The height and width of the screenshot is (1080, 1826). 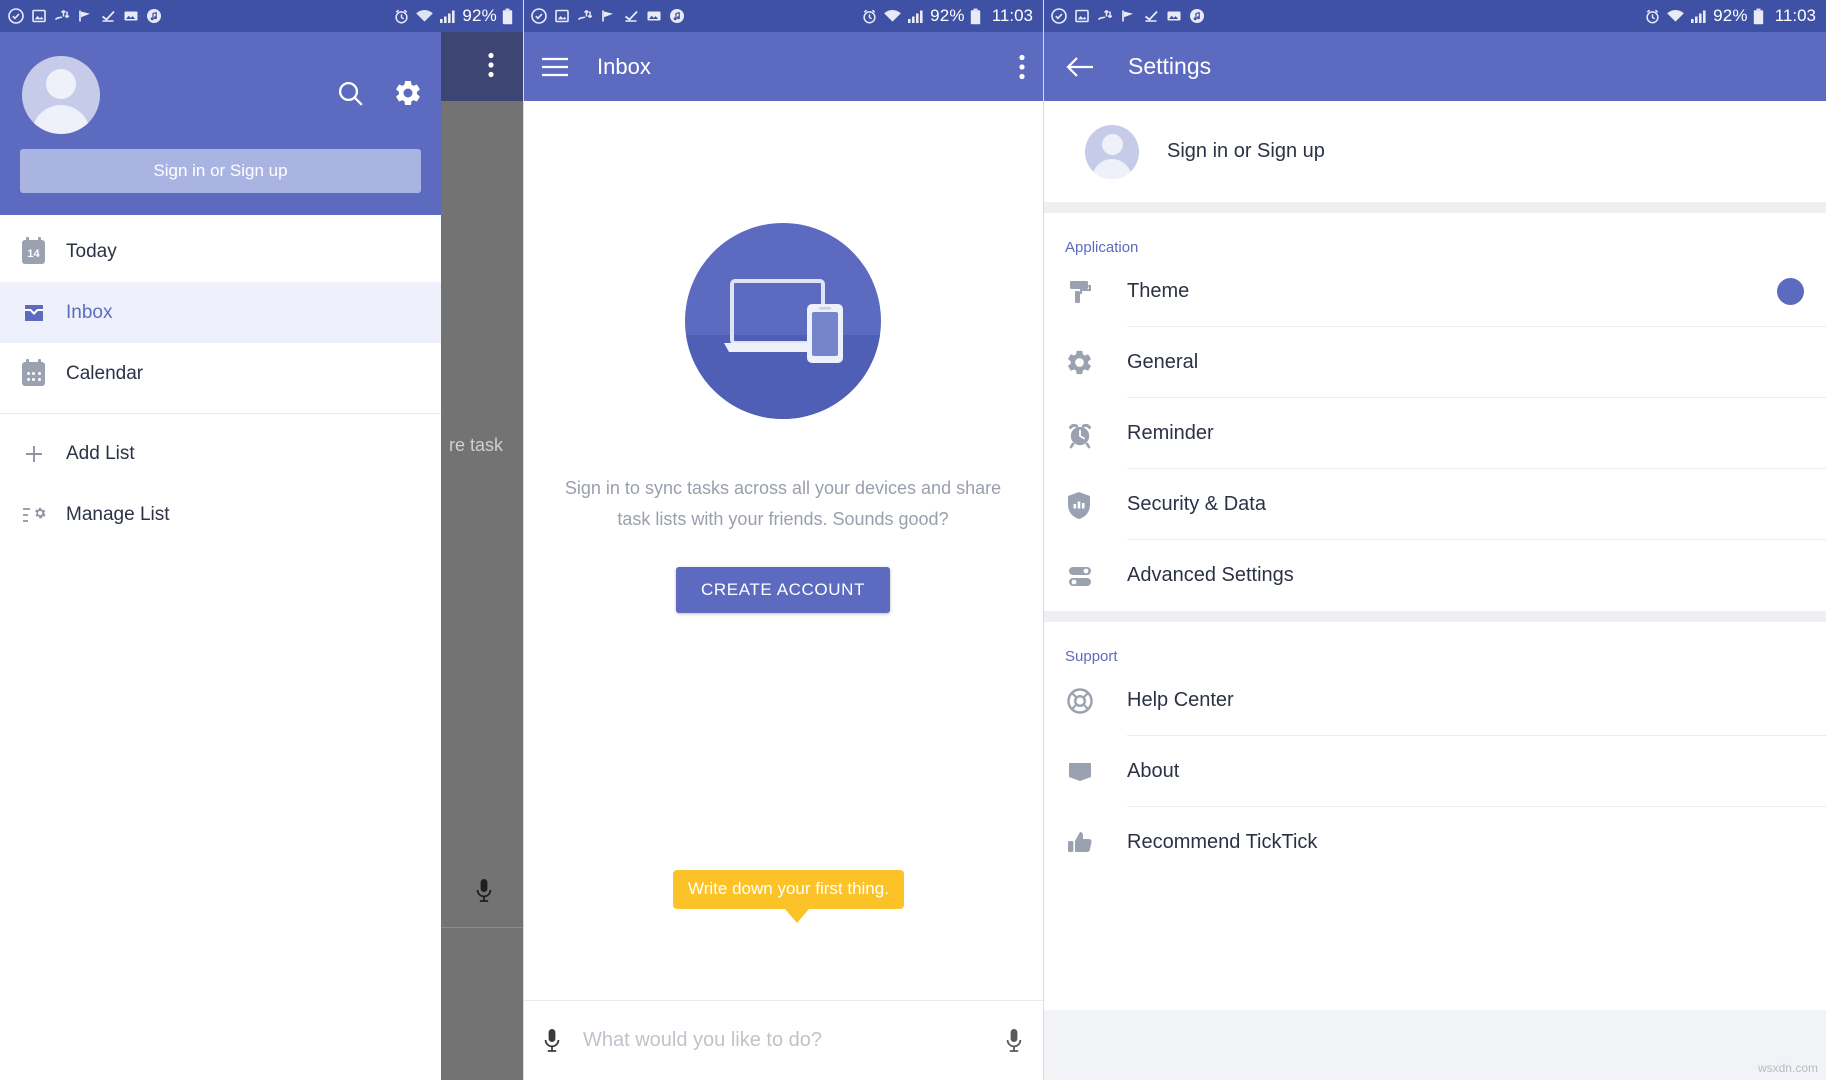 What do you see at coordinates (118, 514) in the screenshot?
I see `sidebar-item-label: Manage List` at bounding box center [118, 514].